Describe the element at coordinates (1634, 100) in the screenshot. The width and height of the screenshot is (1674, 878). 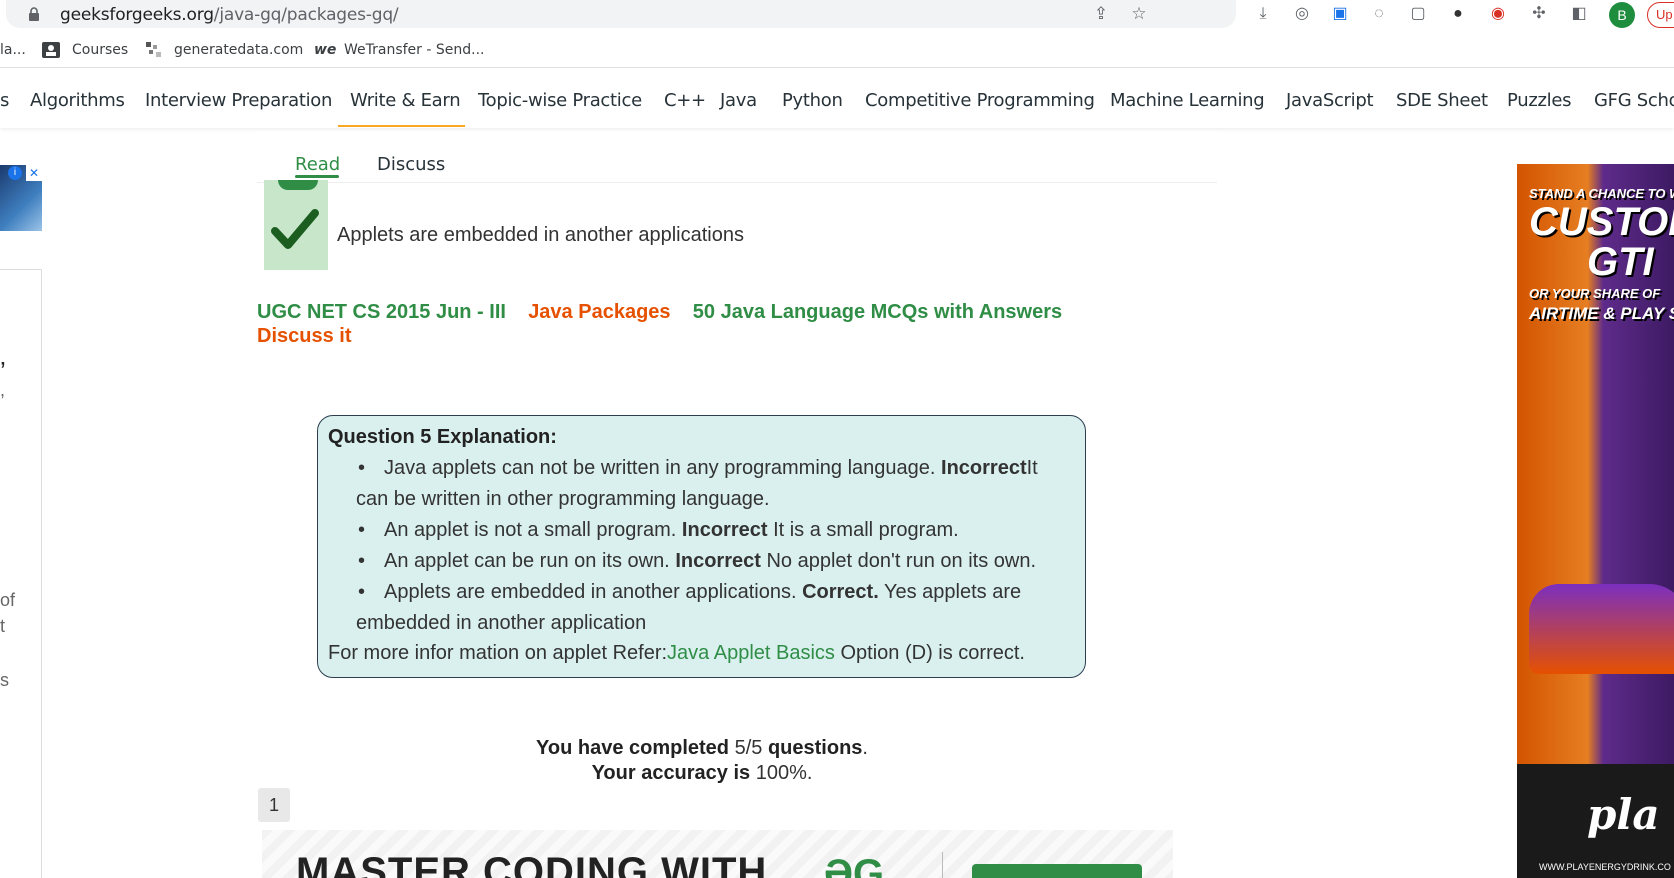
I see `nav-item-gfg-school: GFG Scho` at that location.